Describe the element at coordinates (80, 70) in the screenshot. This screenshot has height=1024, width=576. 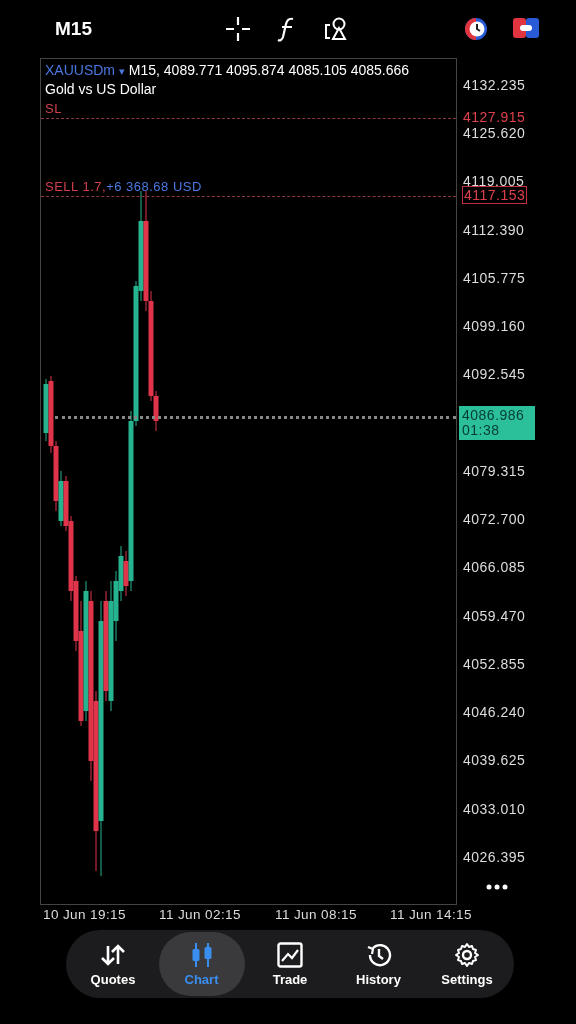
I see `symbol-name: XAUUSDm` at that location.